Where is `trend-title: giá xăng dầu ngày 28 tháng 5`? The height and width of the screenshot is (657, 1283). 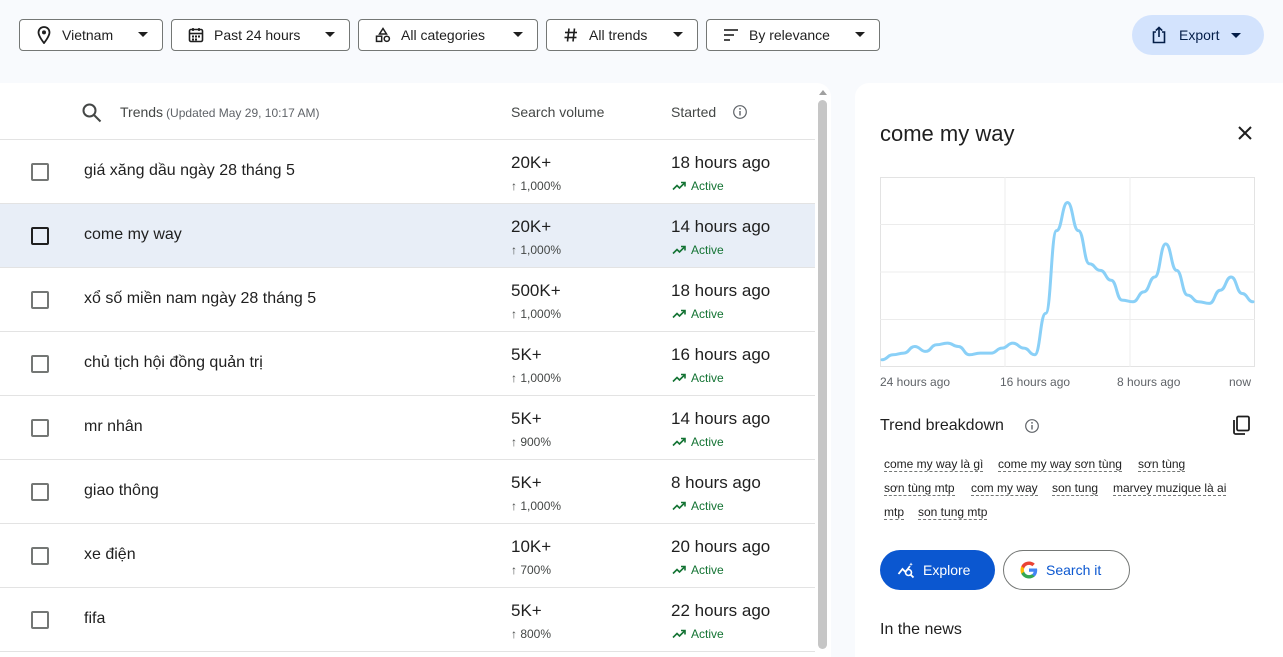 trend-title: giá xăng dầu ngày 28 tháng 5 is located at coordinates (189, 171).